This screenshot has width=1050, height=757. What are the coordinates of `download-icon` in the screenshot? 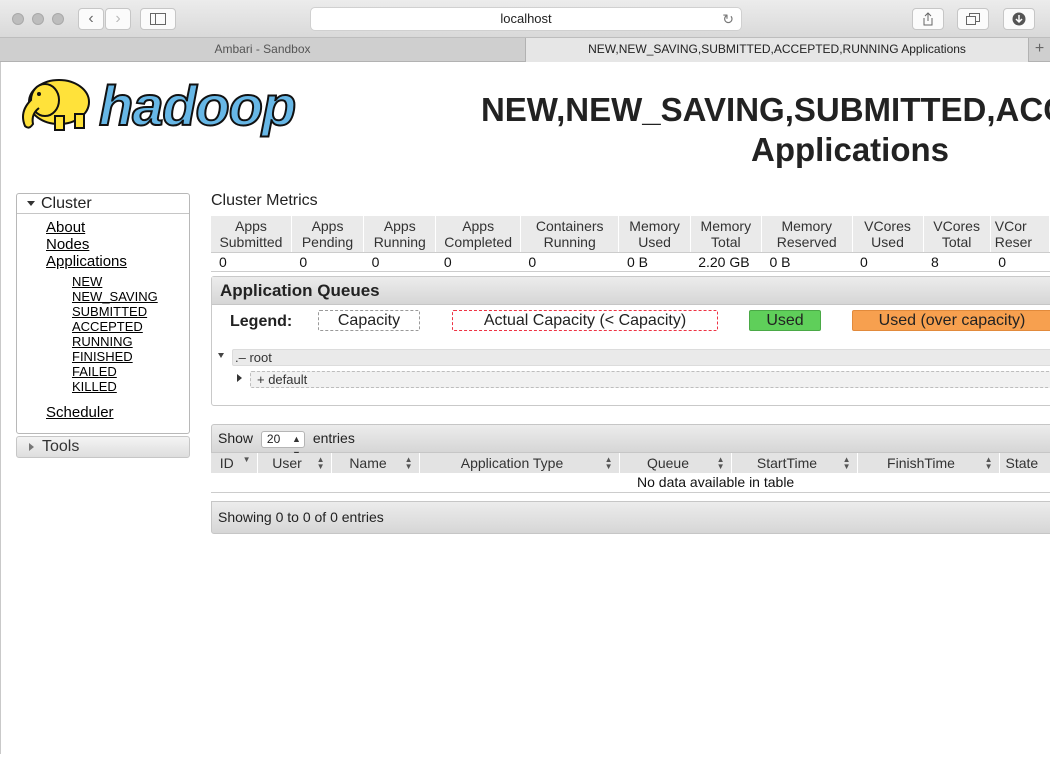 It's located at (1019, 19).